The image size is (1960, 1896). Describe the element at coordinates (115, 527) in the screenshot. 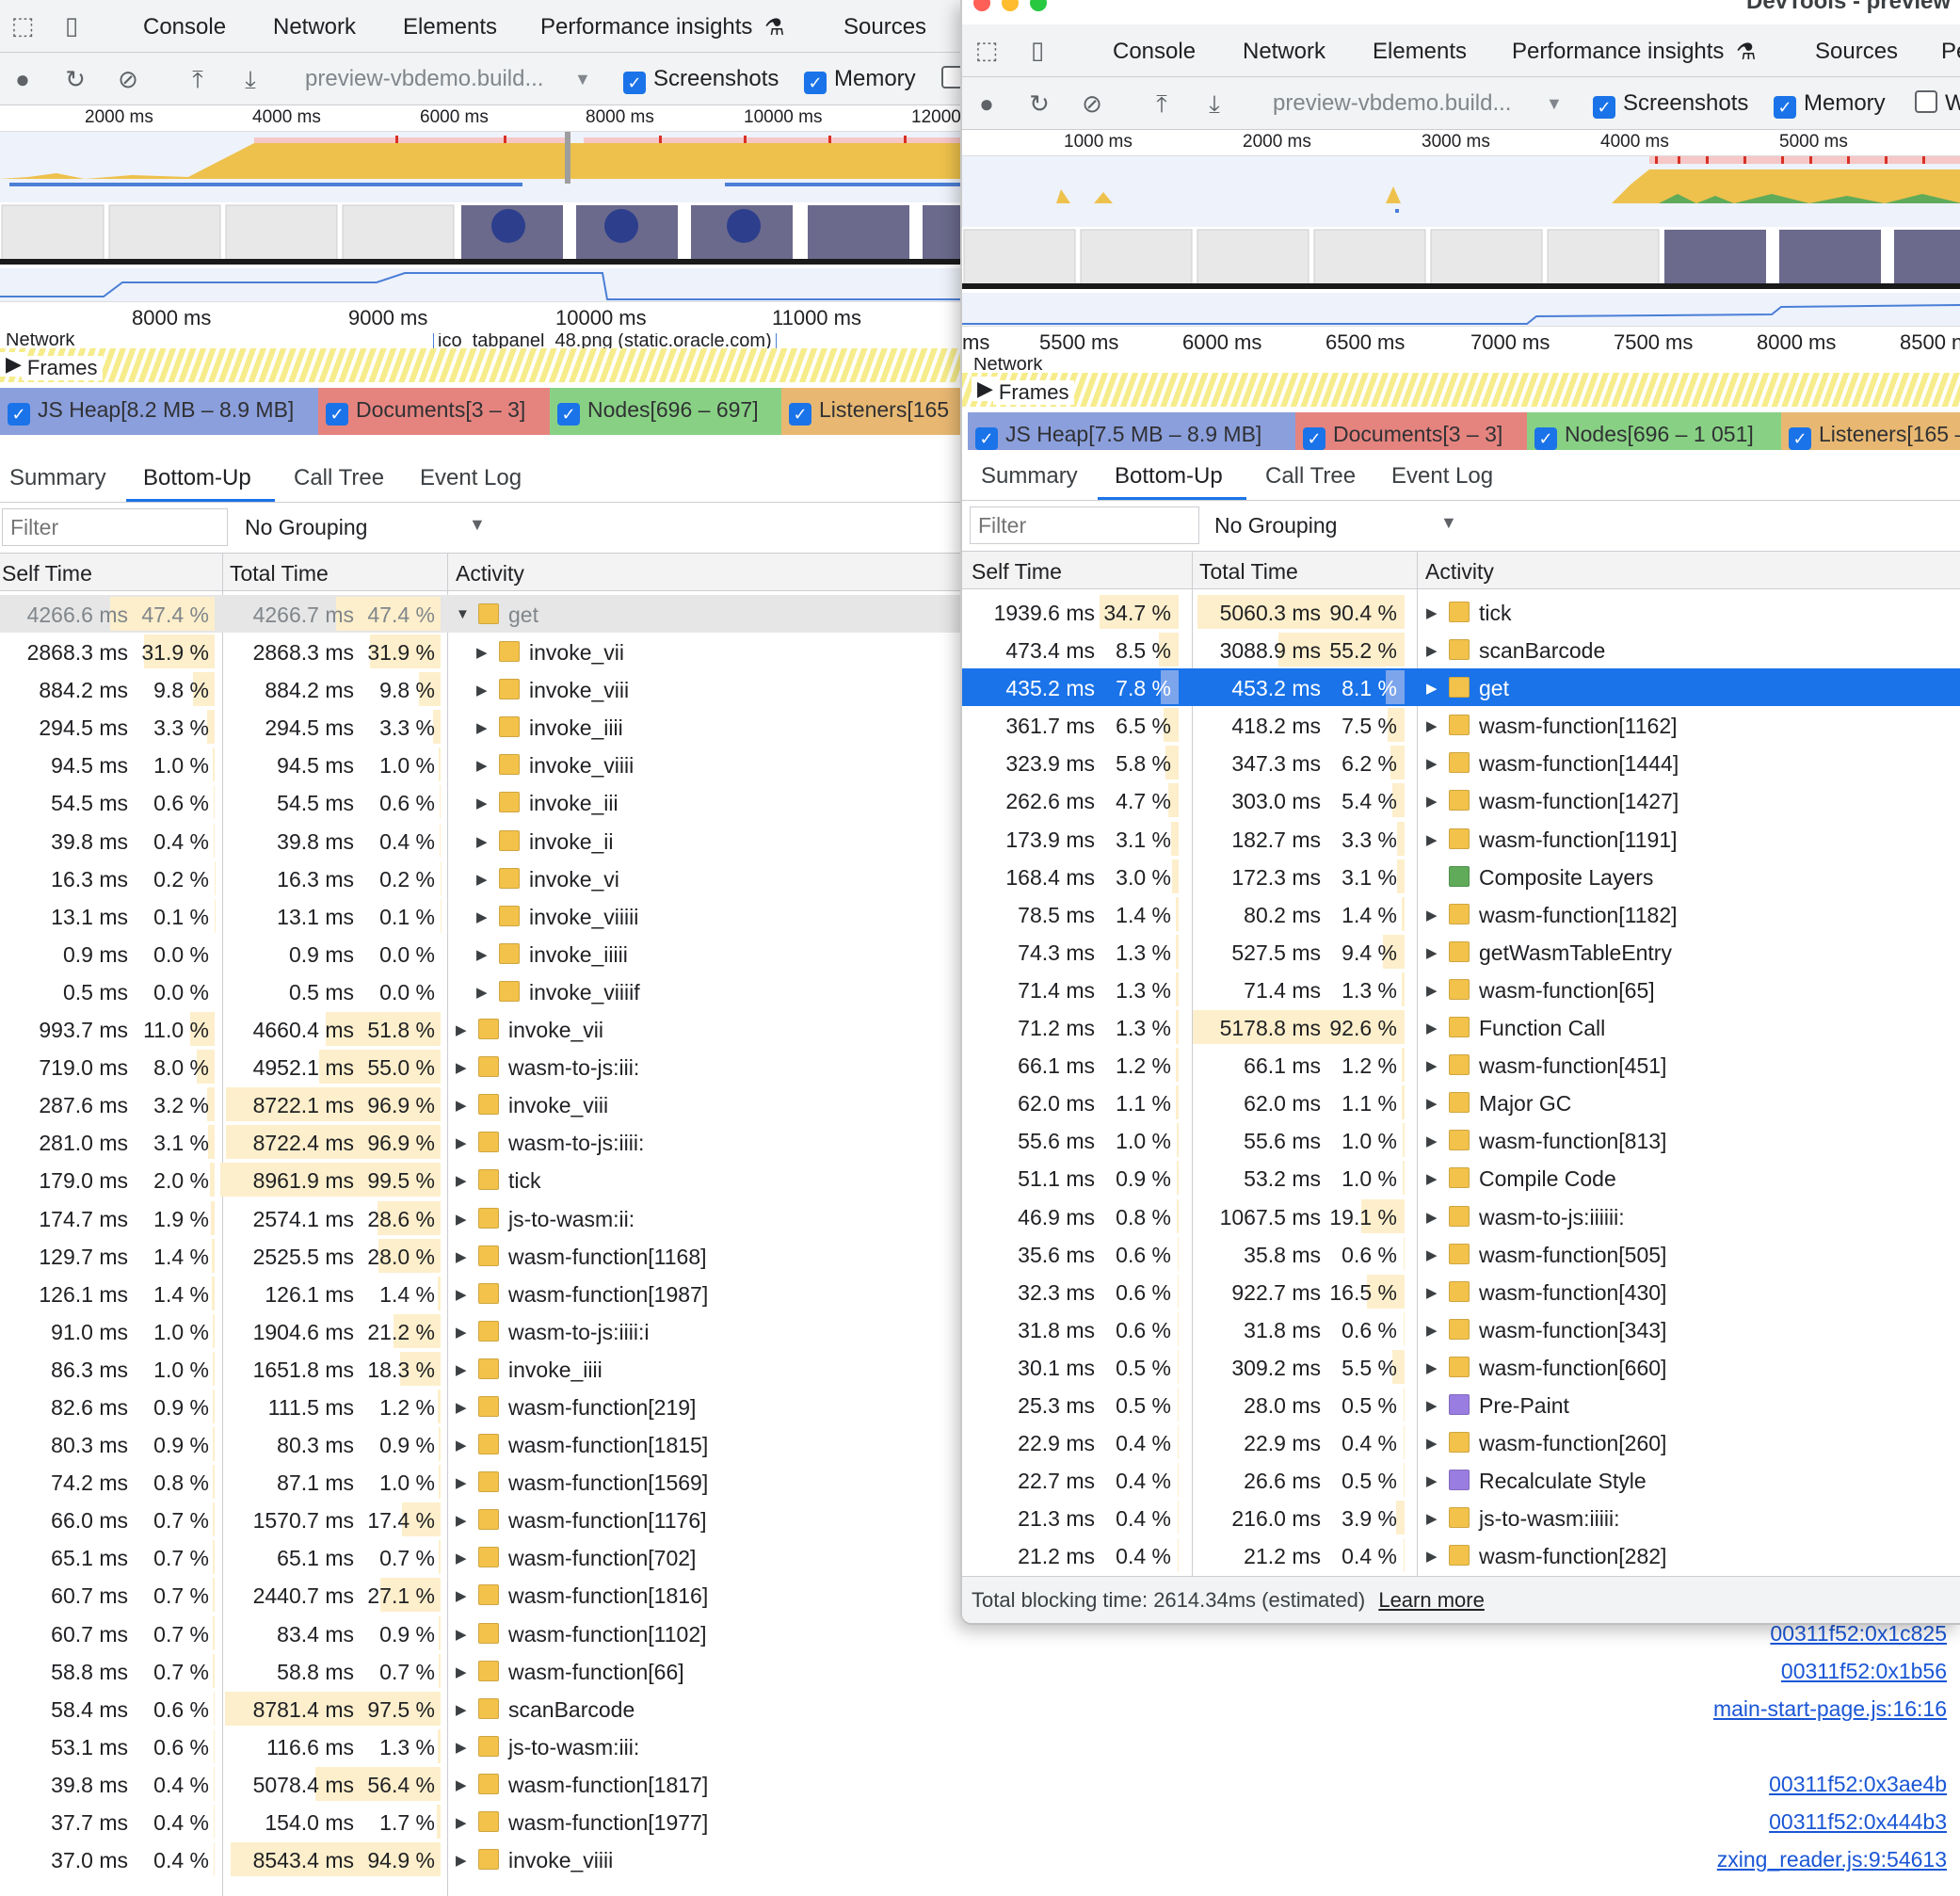

I see `filter-input` at that location.